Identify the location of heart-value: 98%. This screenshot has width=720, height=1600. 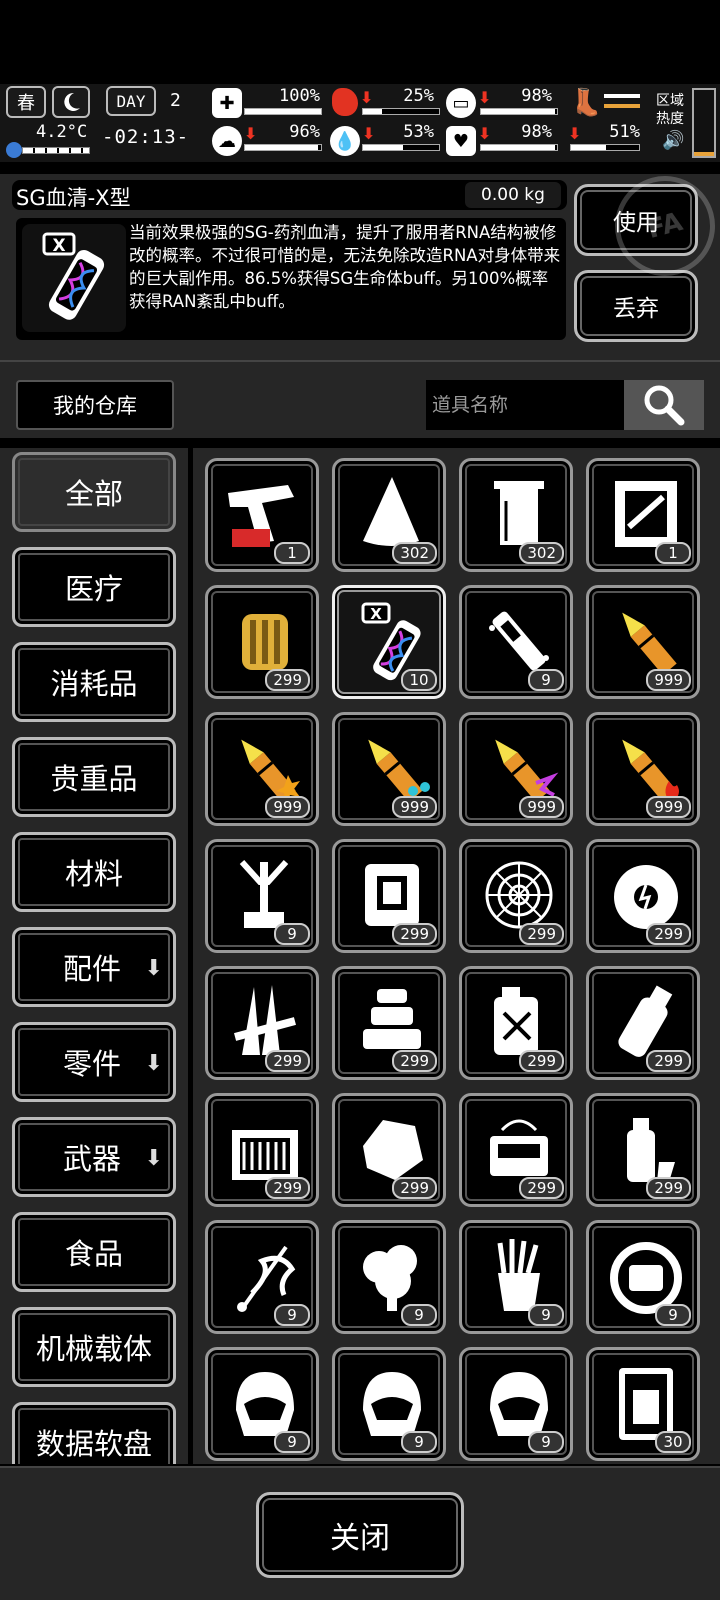
(536, 132).